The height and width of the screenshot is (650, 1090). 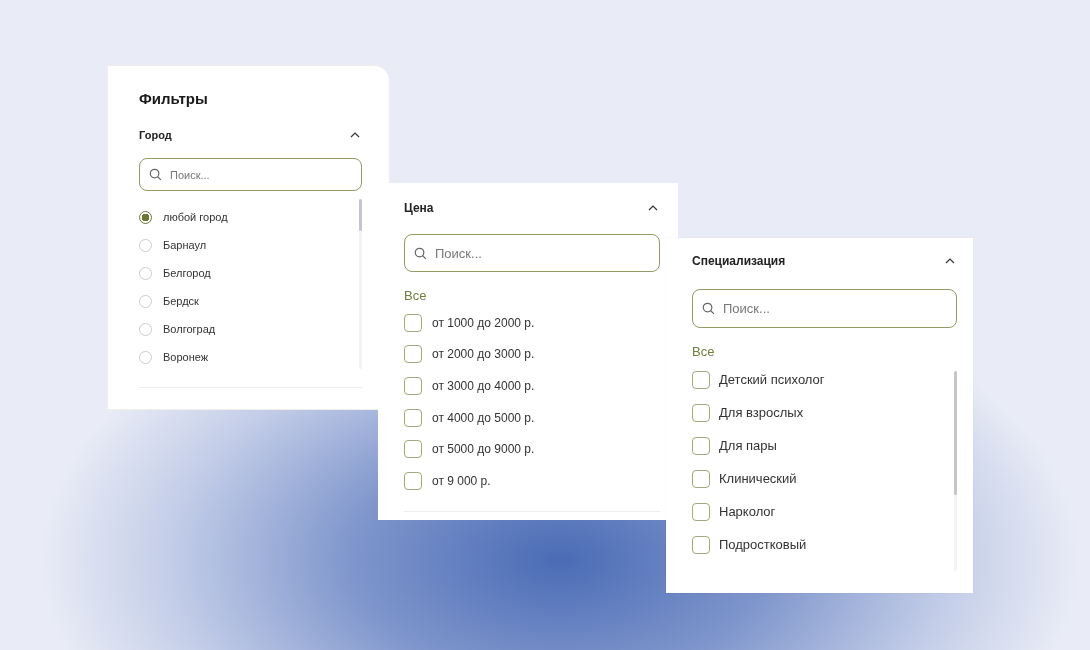 I want to click on option-label: Для взрослых, so click(x=761, y=412).